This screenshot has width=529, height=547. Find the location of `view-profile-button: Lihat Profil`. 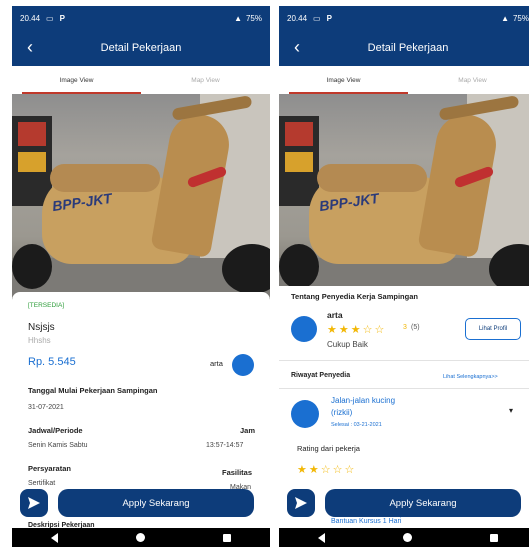

view-profile-button: Lihat Profil is located at coordinates (493, 329).